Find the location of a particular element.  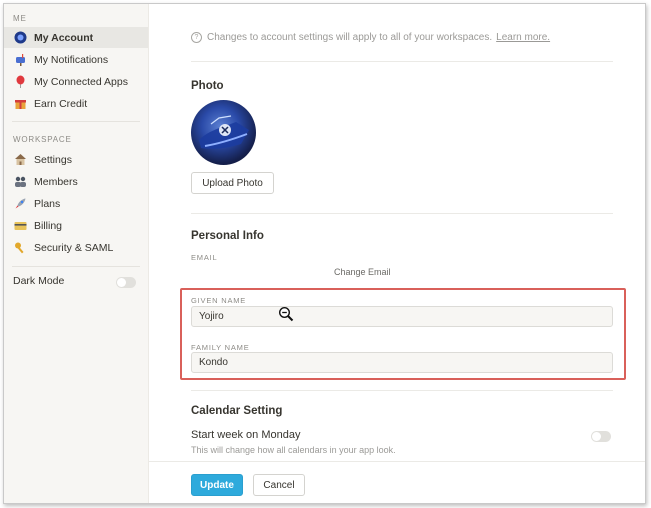

personal-info-heading: Personal Info is located at coordinates (227, 236).